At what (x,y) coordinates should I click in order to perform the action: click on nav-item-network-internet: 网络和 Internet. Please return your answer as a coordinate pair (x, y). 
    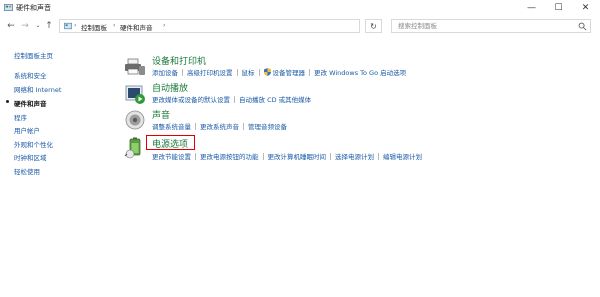
    Looking at the image, I should click on (37, 89).